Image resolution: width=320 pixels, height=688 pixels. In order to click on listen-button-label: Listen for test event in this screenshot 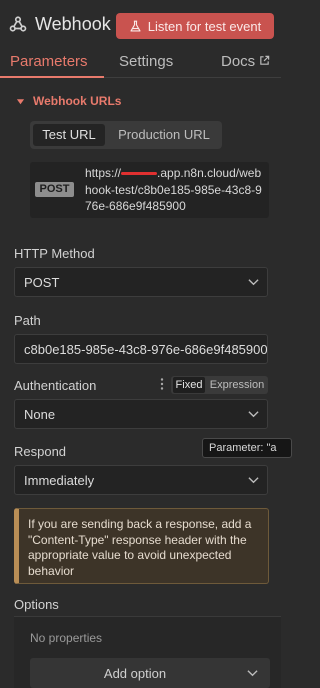, I will do `click(204, 26)`.